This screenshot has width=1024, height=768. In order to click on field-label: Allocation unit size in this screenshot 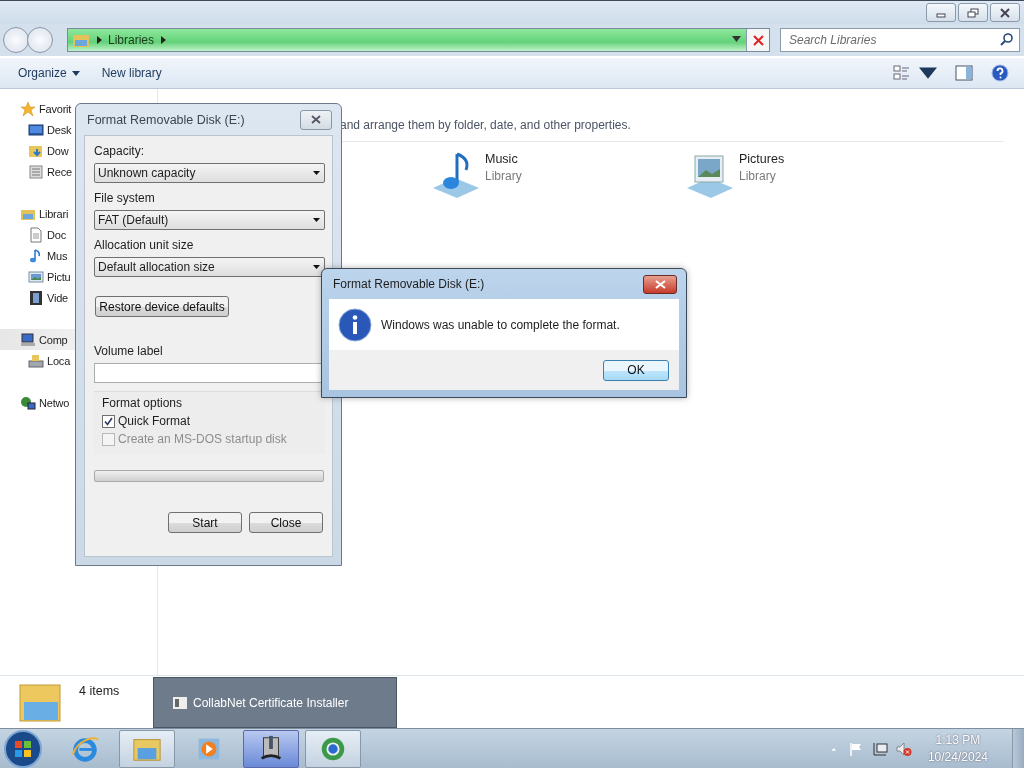, I will do `click(144, 246)`.